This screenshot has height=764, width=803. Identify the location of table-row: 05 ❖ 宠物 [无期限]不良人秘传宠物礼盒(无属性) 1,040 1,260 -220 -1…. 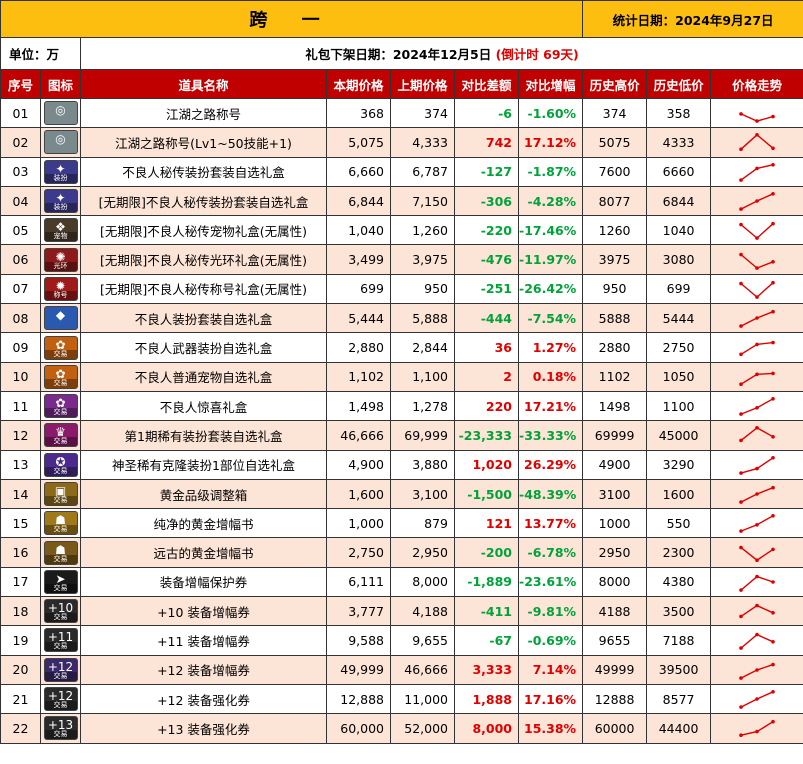
(401, 230).